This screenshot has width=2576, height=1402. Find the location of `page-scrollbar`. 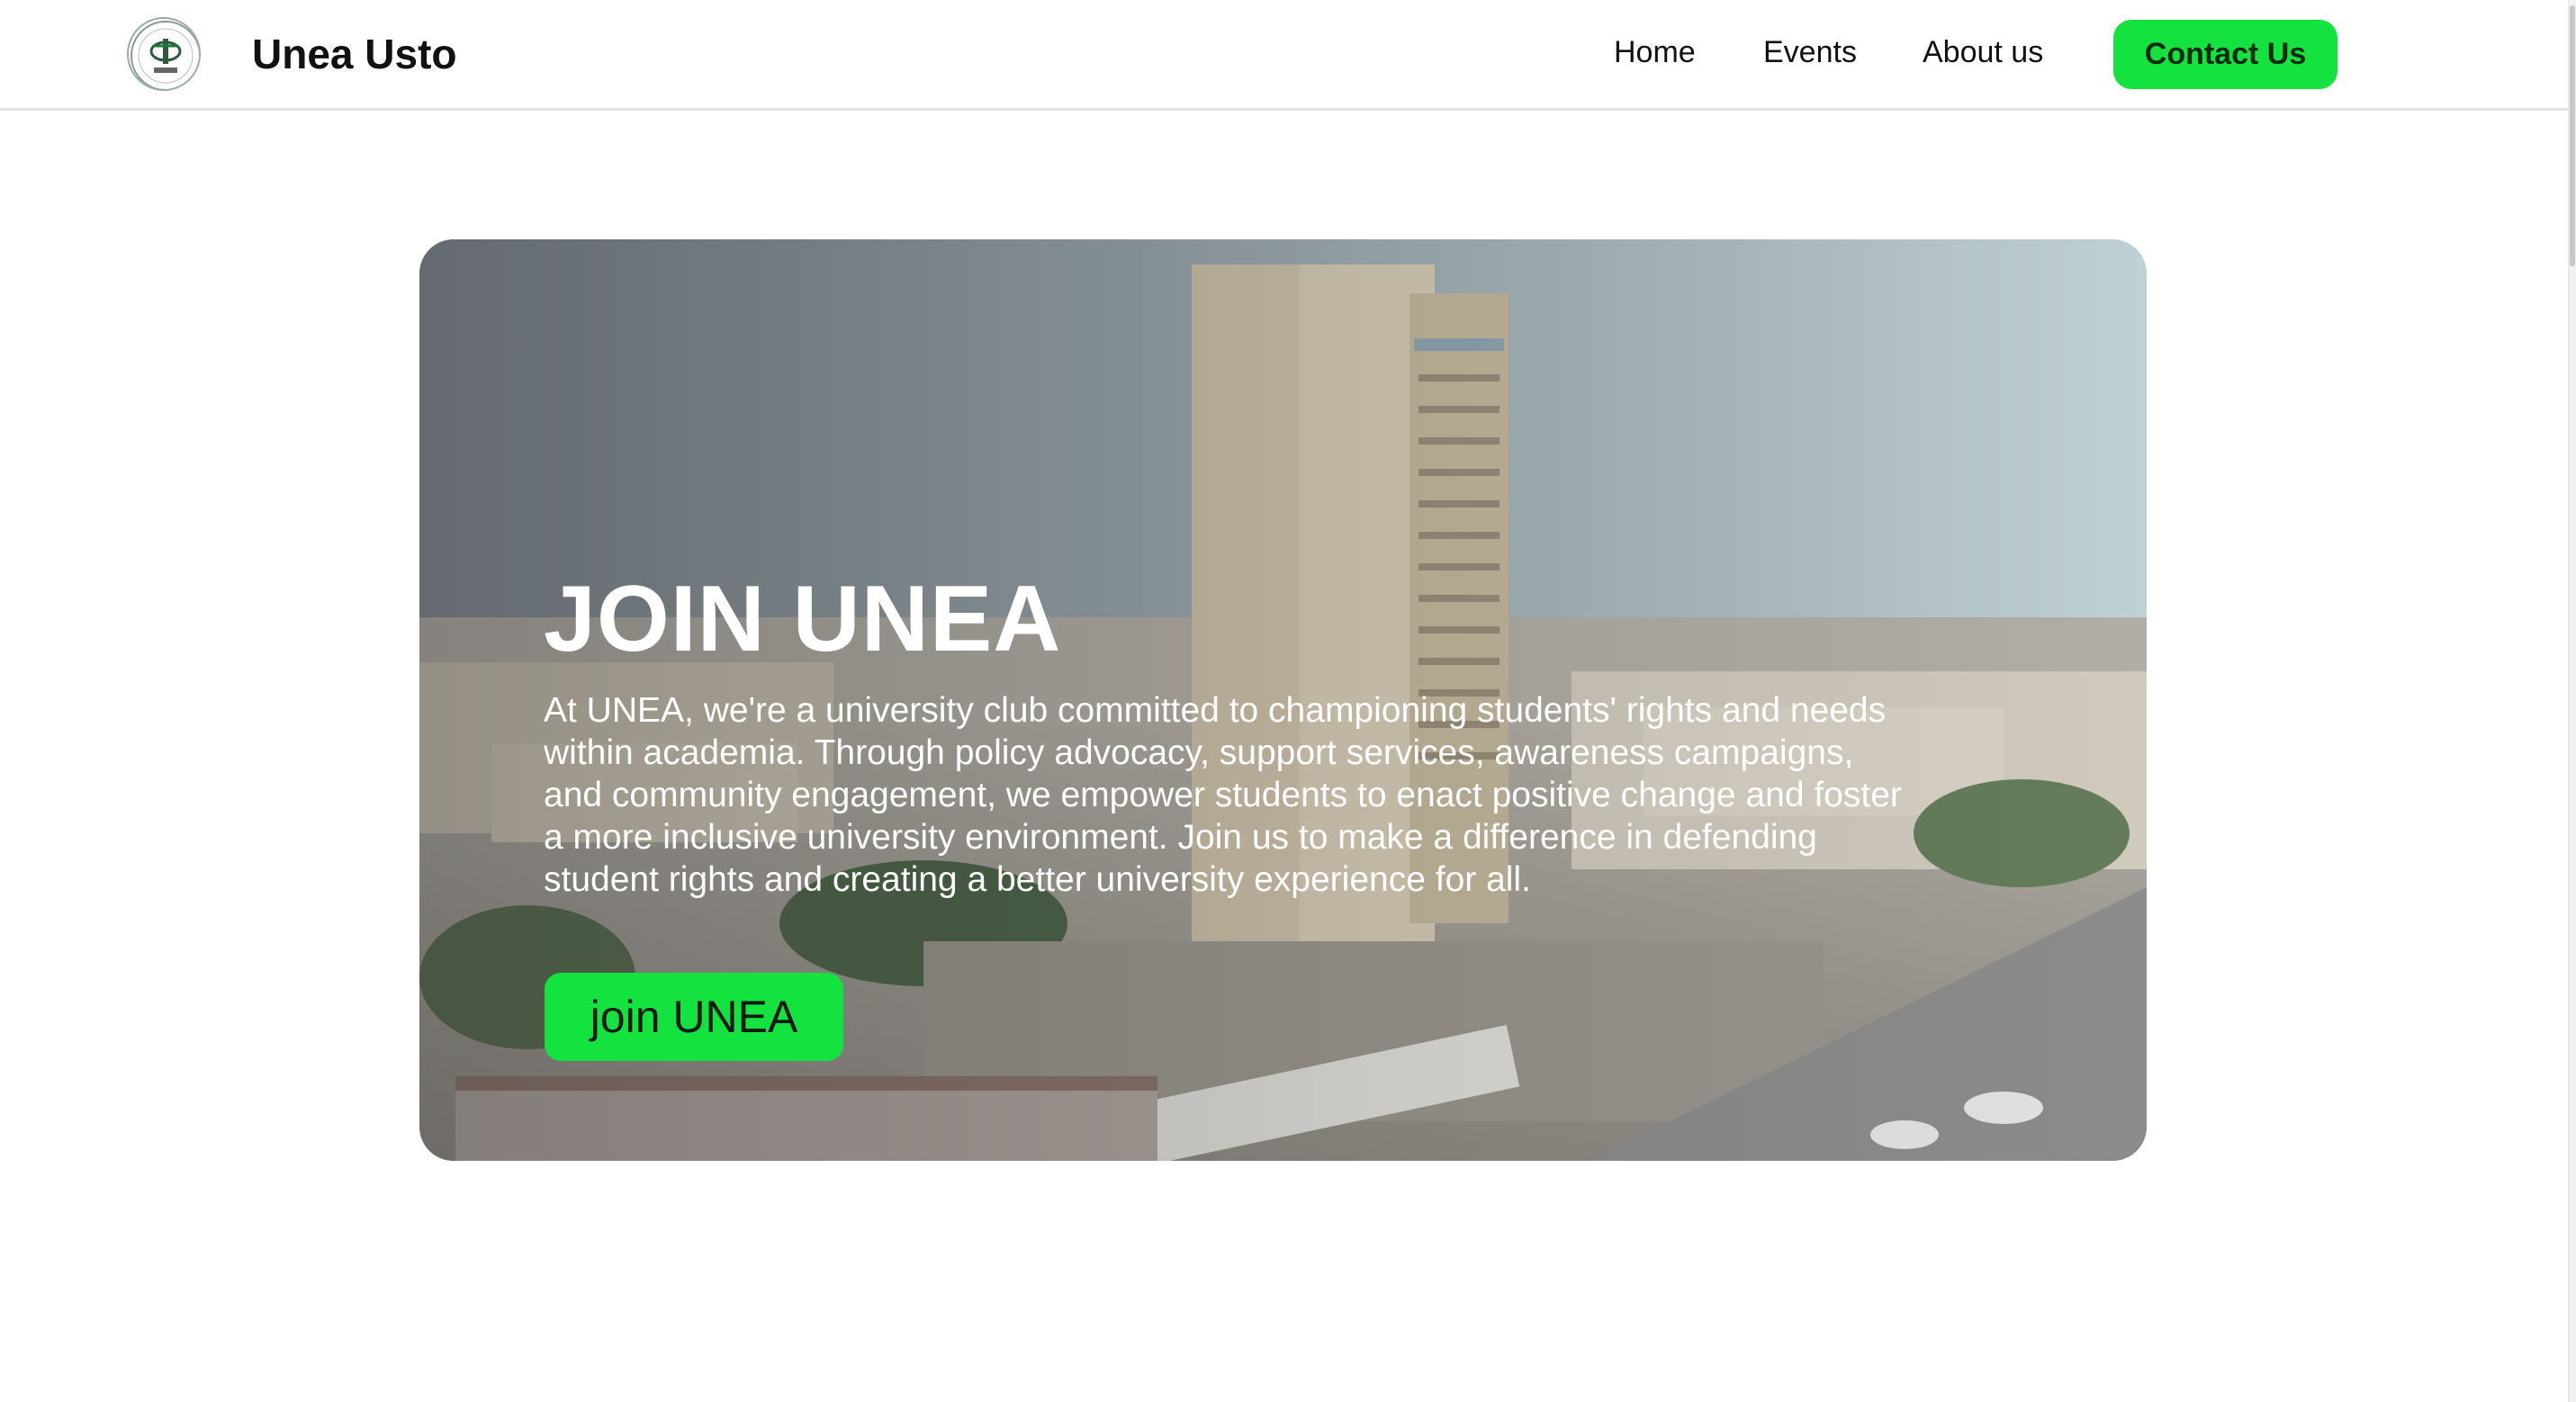

page-scrollbar is located at coordinates (2572, 701).